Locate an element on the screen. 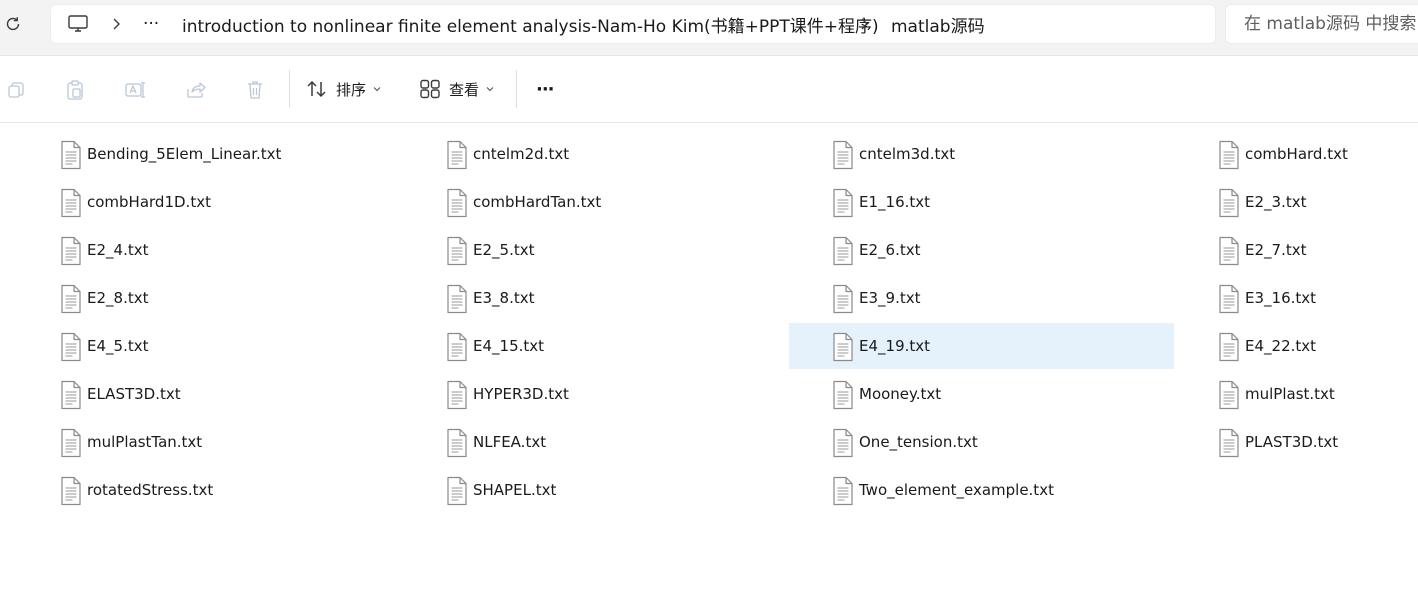  file-name: combHardTan.txt is located at coordinates (537, 202).